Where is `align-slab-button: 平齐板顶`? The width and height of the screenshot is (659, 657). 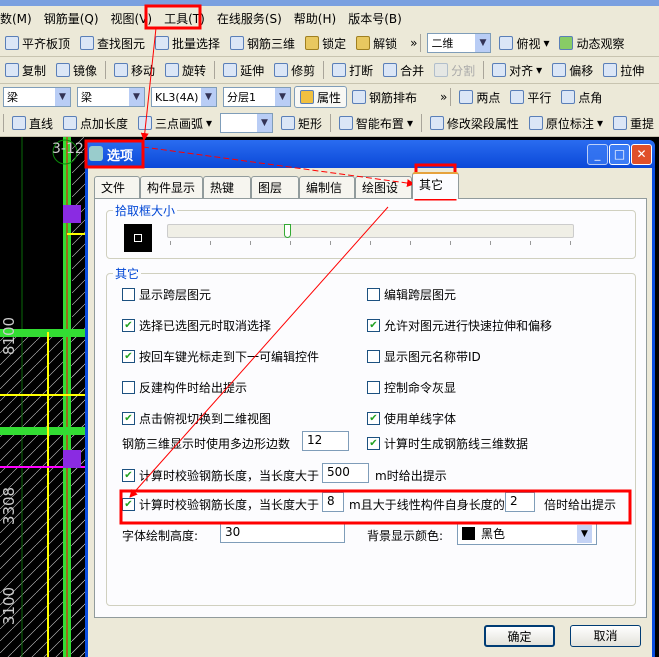
align-slab-button: 平齐板顶 is located at coordinates (37, 43).